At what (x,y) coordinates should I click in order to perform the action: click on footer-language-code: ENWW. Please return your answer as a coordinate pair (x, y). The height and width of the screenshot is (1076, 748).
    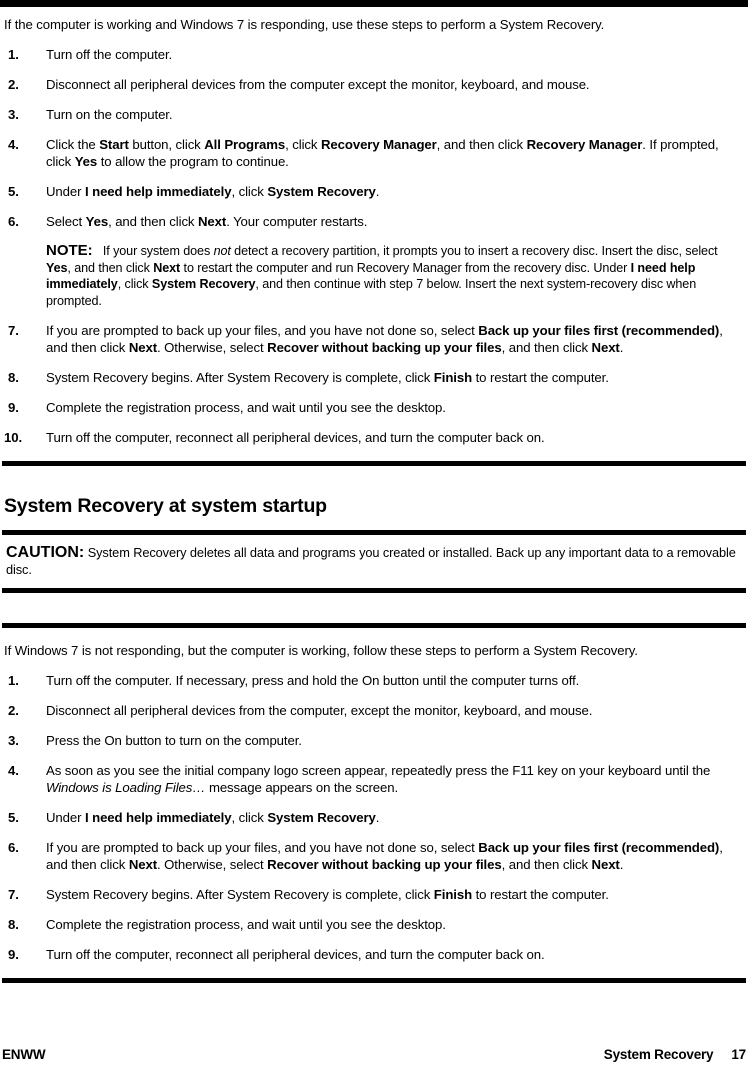
    Looking at the image, I should click on (24, 1054).